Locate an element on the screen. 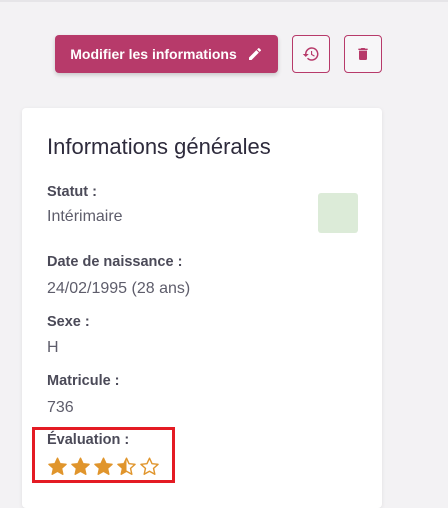  top-divider is located at coordinates (224, 1).